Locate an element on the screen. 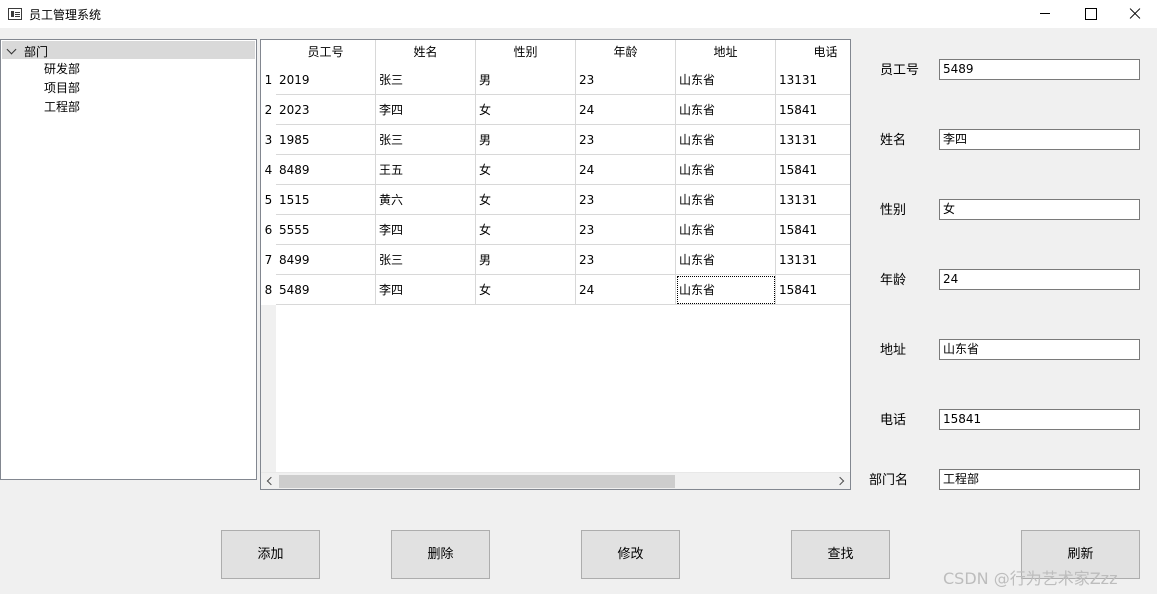 This screenshot has width=1157, height=594. table-cell: 5555 is located at coordinates (326, 230).